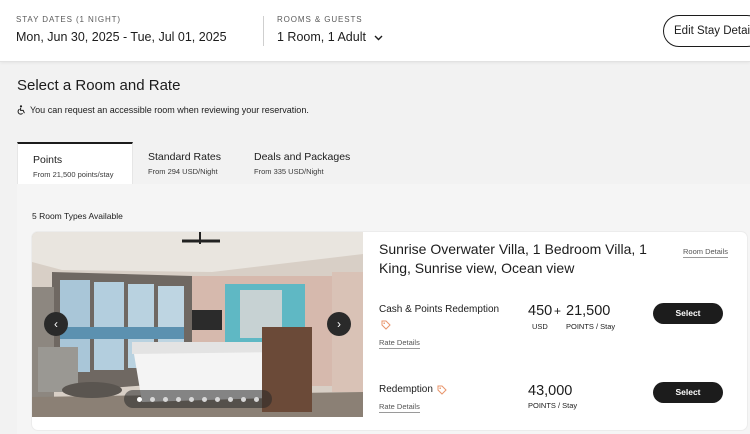  What do you see at coordinates (706, 252) in the screenshot?
I see `room-details-link: Room Details` at bounding box center [706, 252].